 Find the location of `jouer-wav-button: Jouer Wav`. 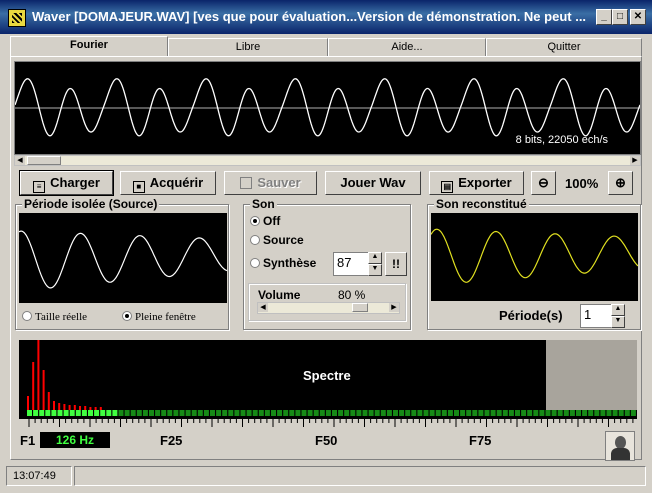

jouer-wav-button: Jouer Wav is located at coordinates (373, 183).